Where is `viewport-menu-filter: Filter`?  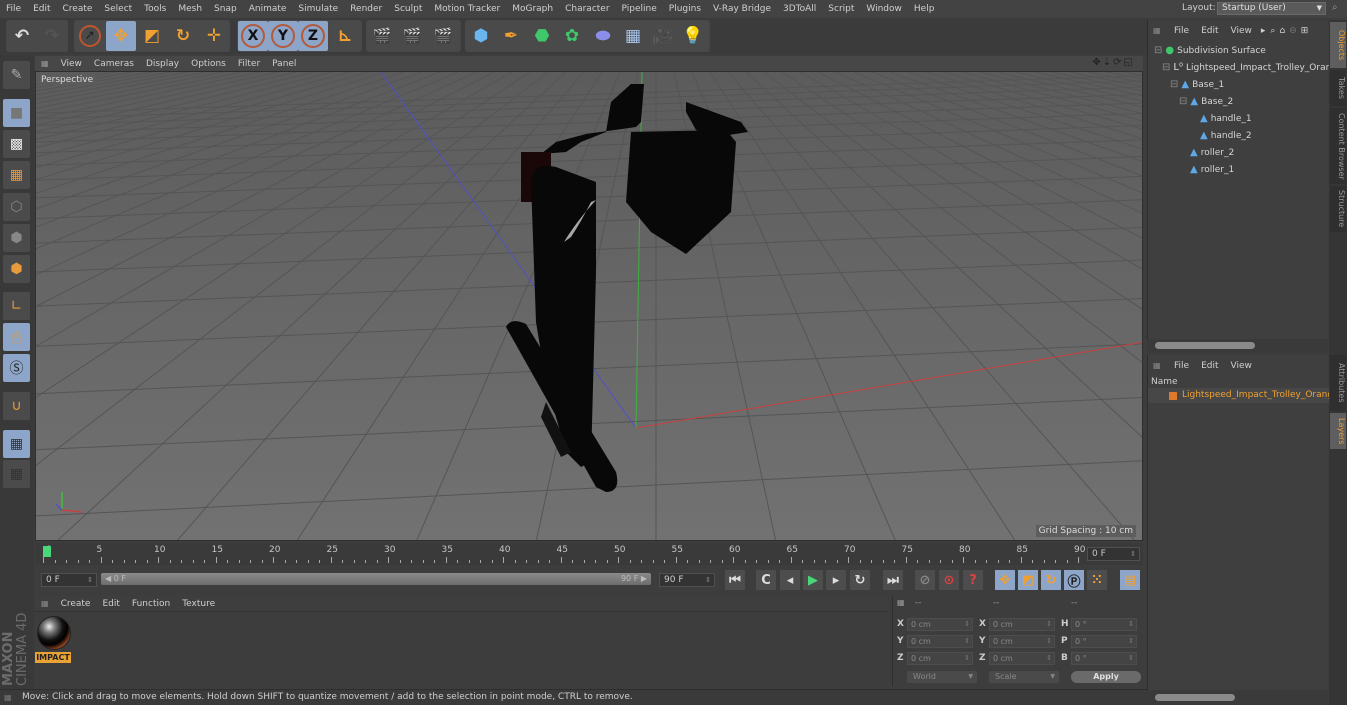
viewport-menu-filter: Filter is located at coordinates (249, 64).